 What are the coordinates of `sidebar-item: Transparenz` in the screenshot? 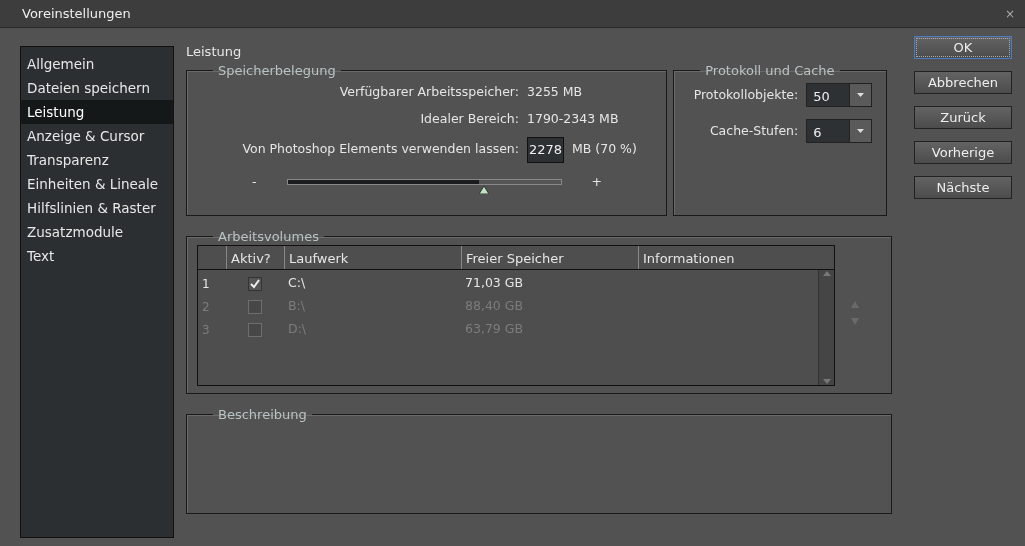 It's located at (97, 160).